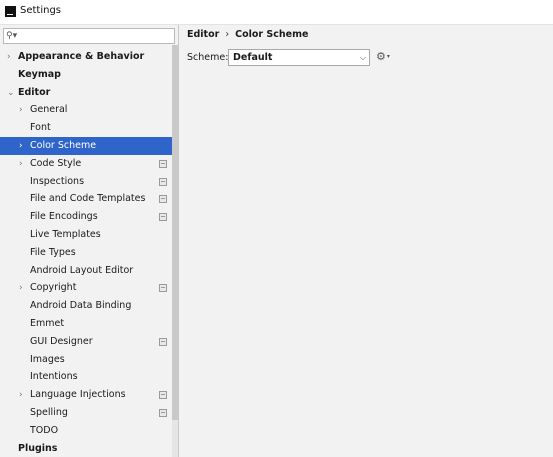 Image resolution: width=553 pixels, height=457 pixels. Describe the element at coordinates (41, 10) in the screenshot. I see `window-title: Settings` at that location.